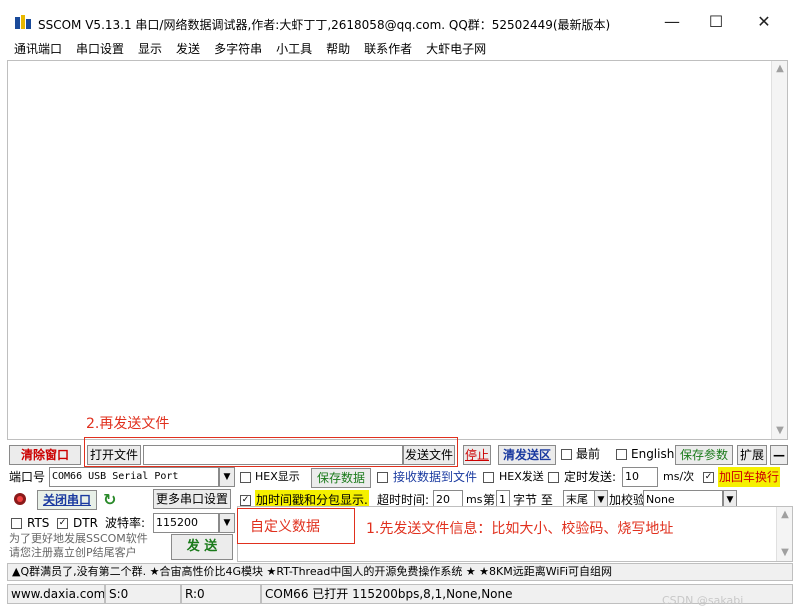 This screenshot has height=615, width=795. What do you see at coordinates (785, 515) in the screenshot?
I see `send-scroll-up-icon: ▲` at bounding box center [785, 515].